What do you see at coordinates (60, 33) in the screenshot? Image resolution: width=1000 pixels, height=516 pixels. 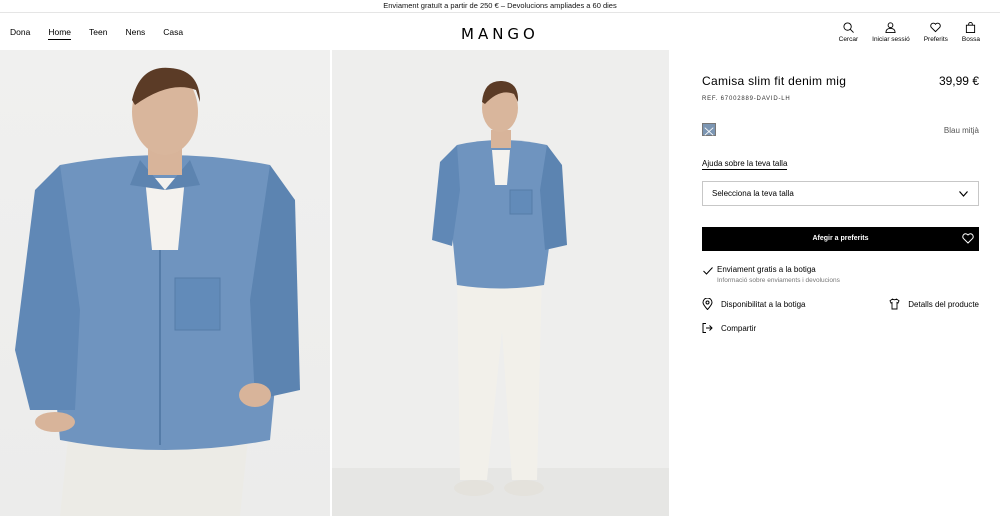 I see `nav-item-home: Home` at bounding box center [60, 33].